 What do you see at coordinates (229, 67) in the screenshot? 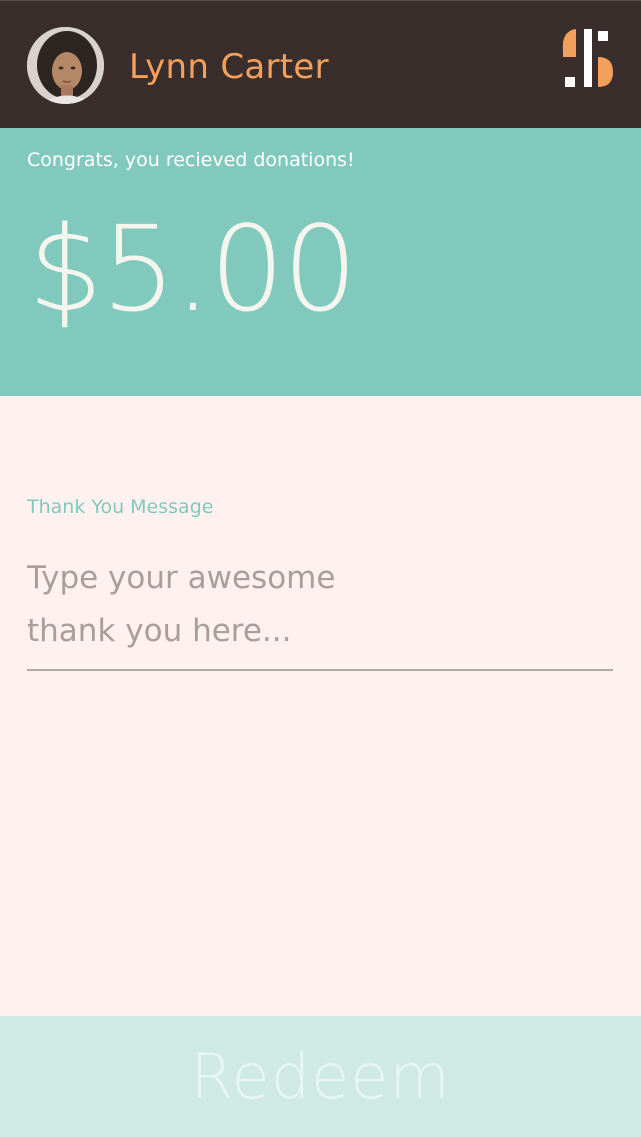
I see `user-name: Lynn Carter` at bounding box center [229, 67].